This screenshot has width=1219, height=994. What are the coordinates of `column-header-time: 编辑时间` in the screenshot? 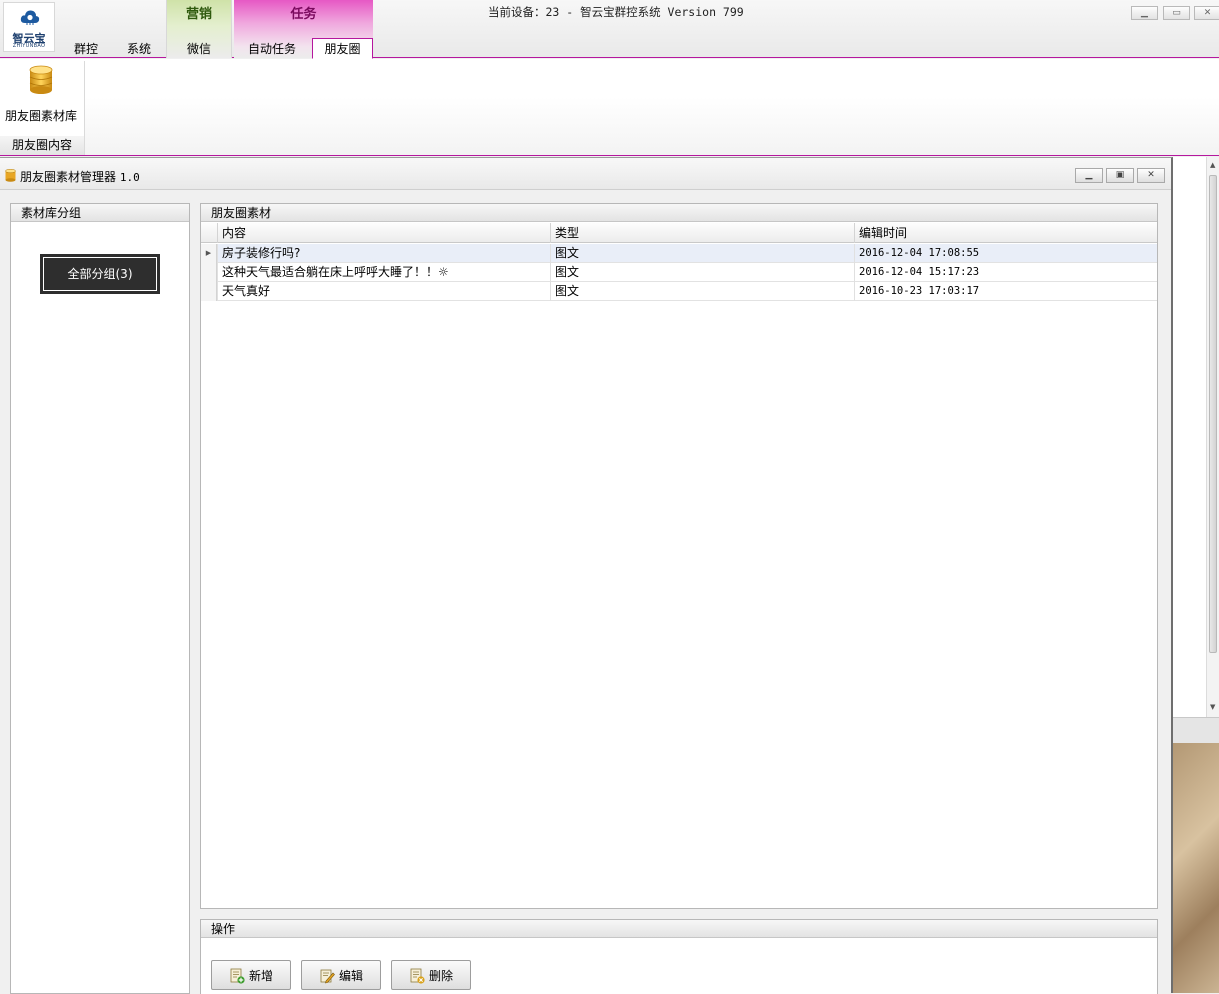 It's located at (1005, 233).